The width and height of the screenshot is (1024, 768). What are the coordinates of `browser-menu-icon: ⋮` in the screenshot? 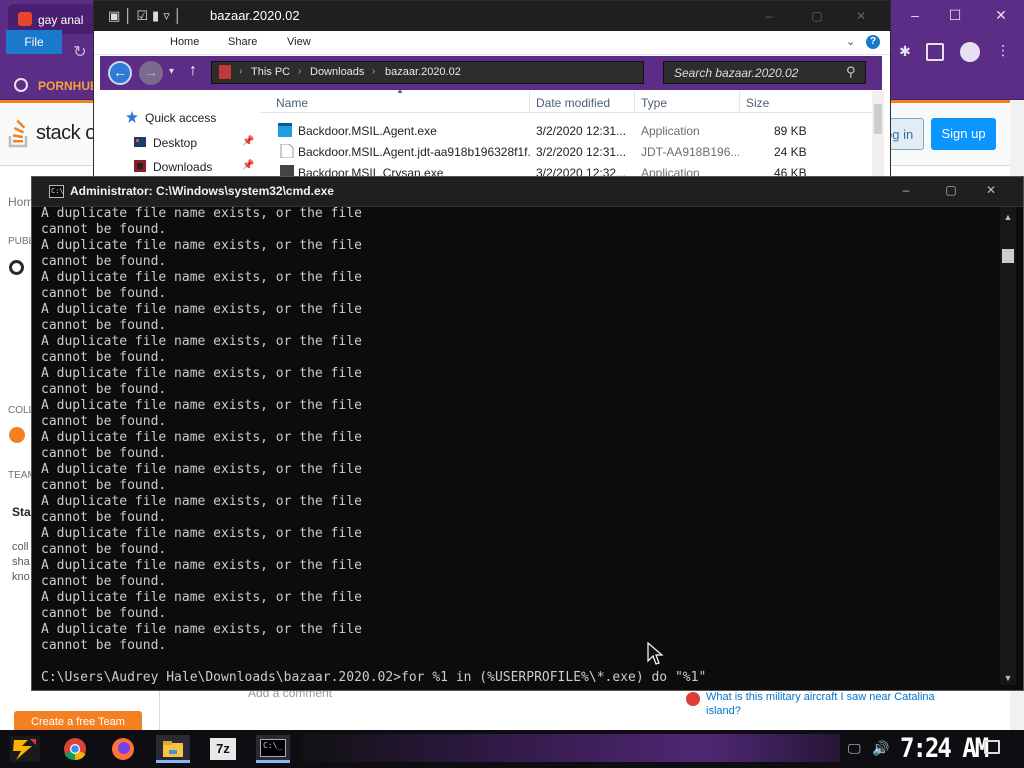 It's located at (1003, 50).